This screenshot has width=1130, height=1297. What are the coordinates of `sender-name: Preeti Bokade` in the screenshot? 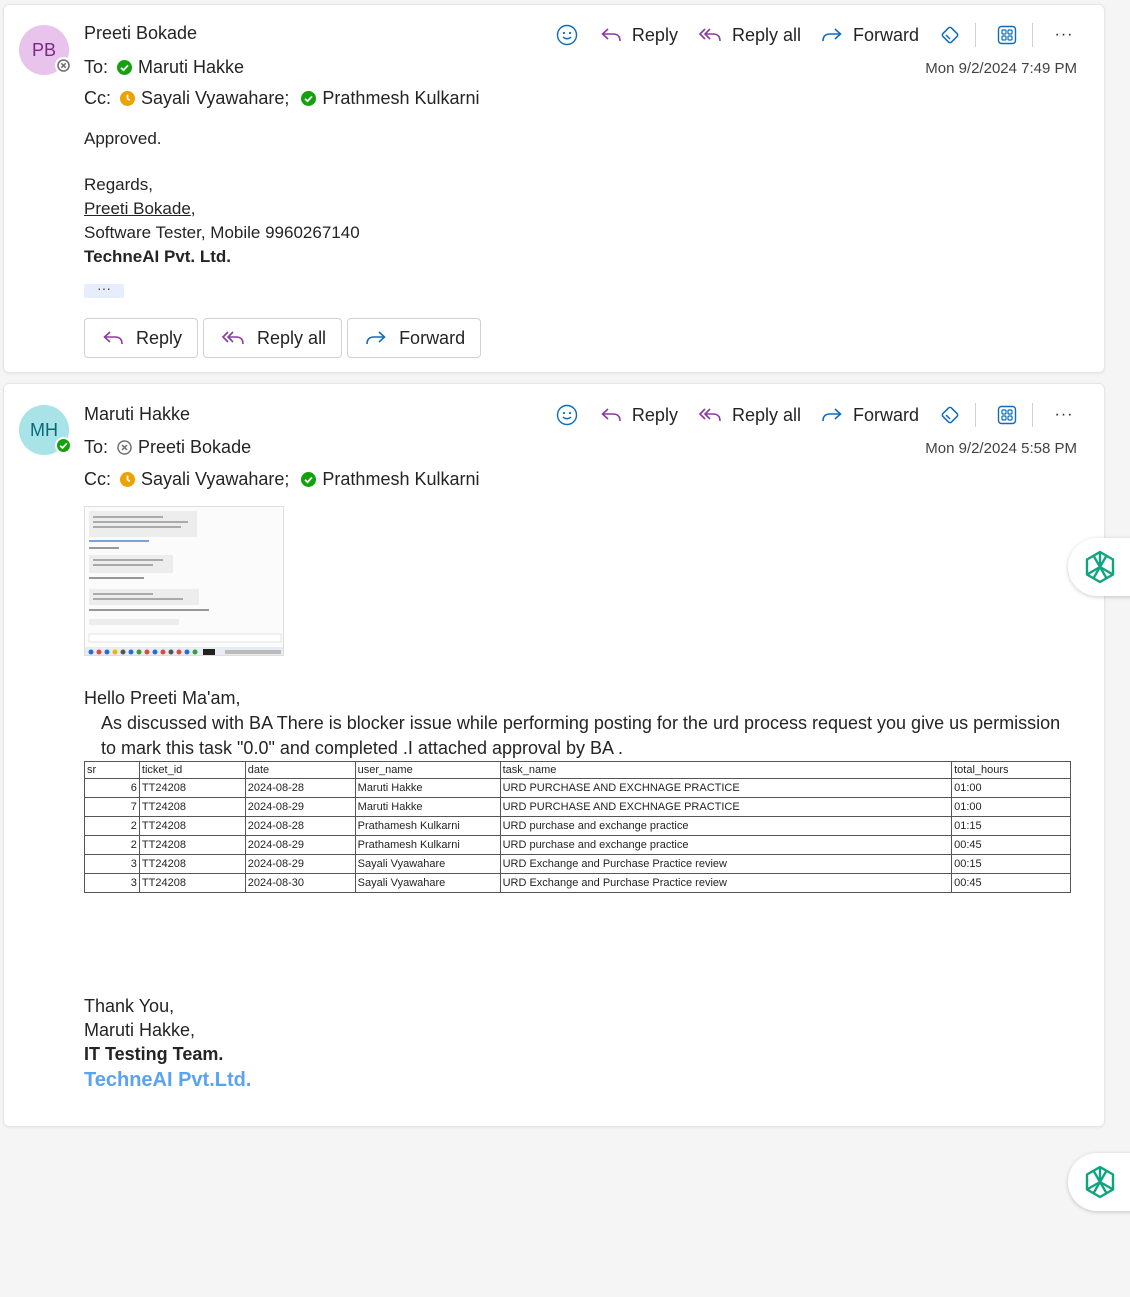 It's located at (140, 33).